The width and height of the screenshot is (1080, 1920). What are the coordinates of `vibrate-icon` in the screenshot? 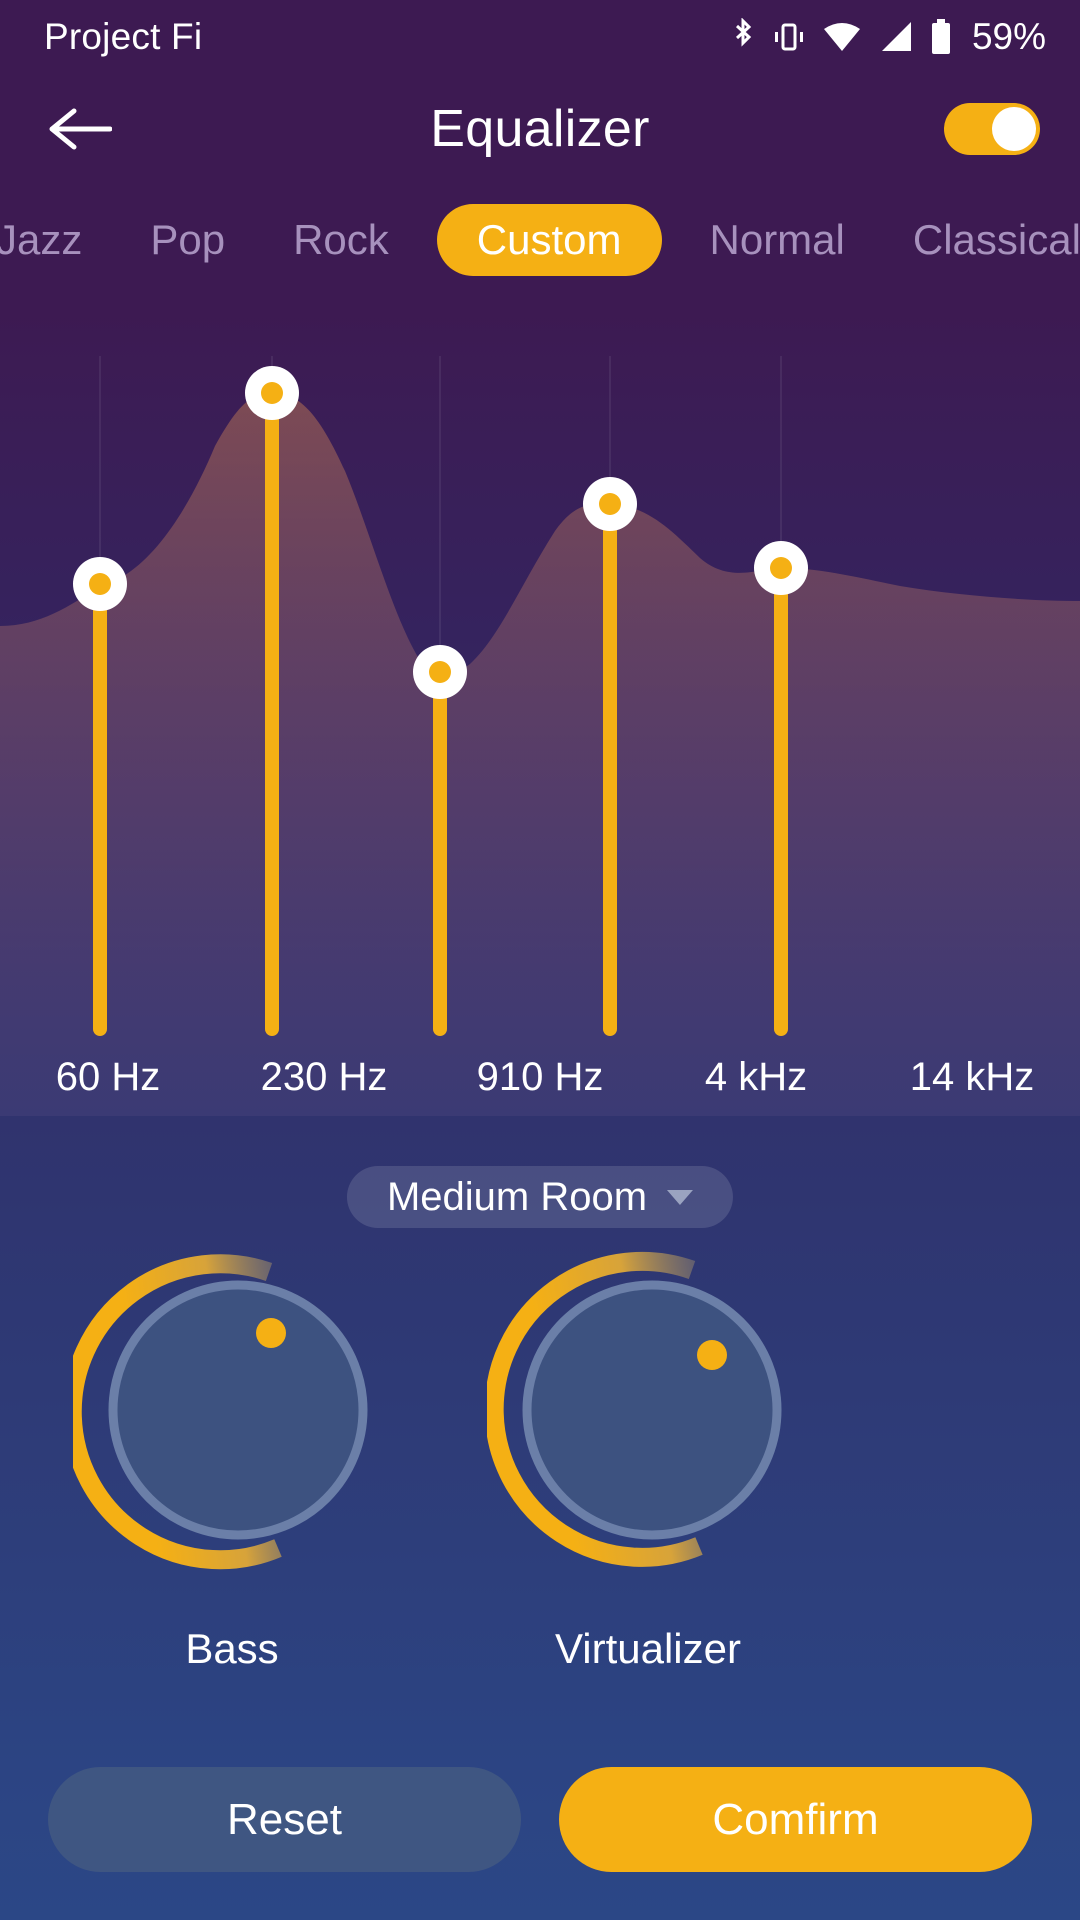 It's located at (788, 37).